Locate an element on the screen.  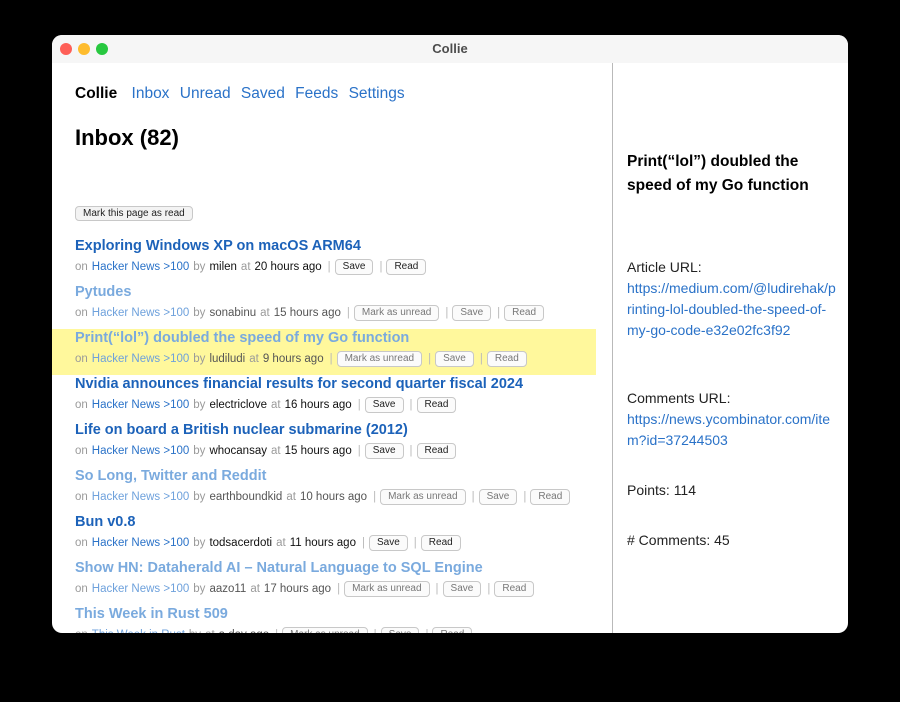
item-author: earthboundkid is located at coordinates (246, 497).